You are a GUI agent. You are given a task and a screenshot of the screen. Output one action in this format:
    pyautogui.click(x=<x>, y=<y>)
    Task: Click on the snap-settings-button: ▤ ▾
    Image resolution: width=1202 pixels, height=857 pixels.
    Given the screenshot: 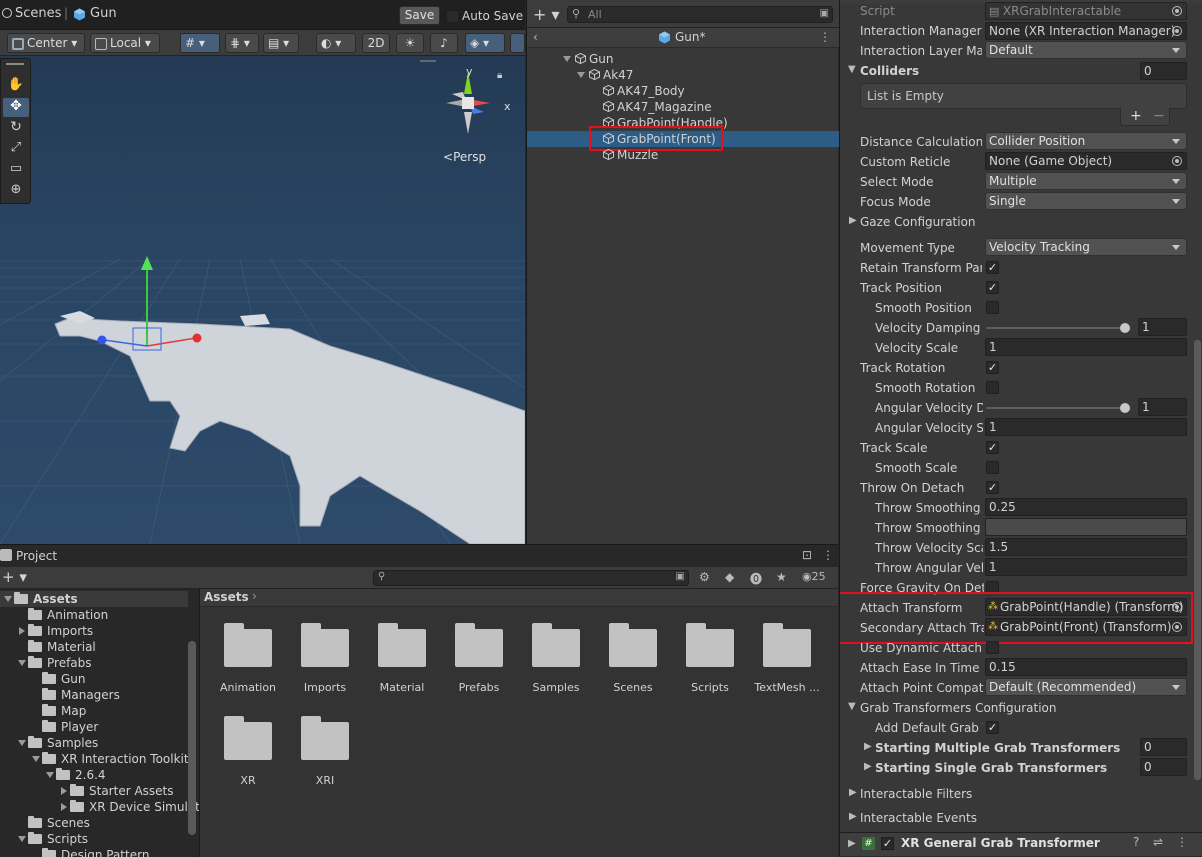 What is the action you would take?
    pyautogui.click(x=281, y=43)
    